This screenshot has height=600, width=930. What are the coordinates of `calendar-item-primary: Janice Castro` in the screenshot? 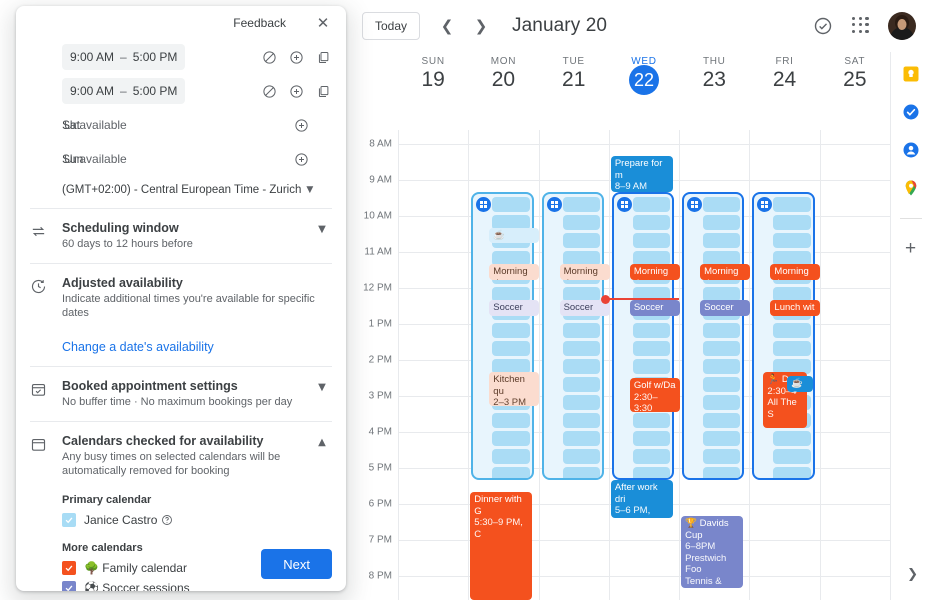 It's located at (181, 520).